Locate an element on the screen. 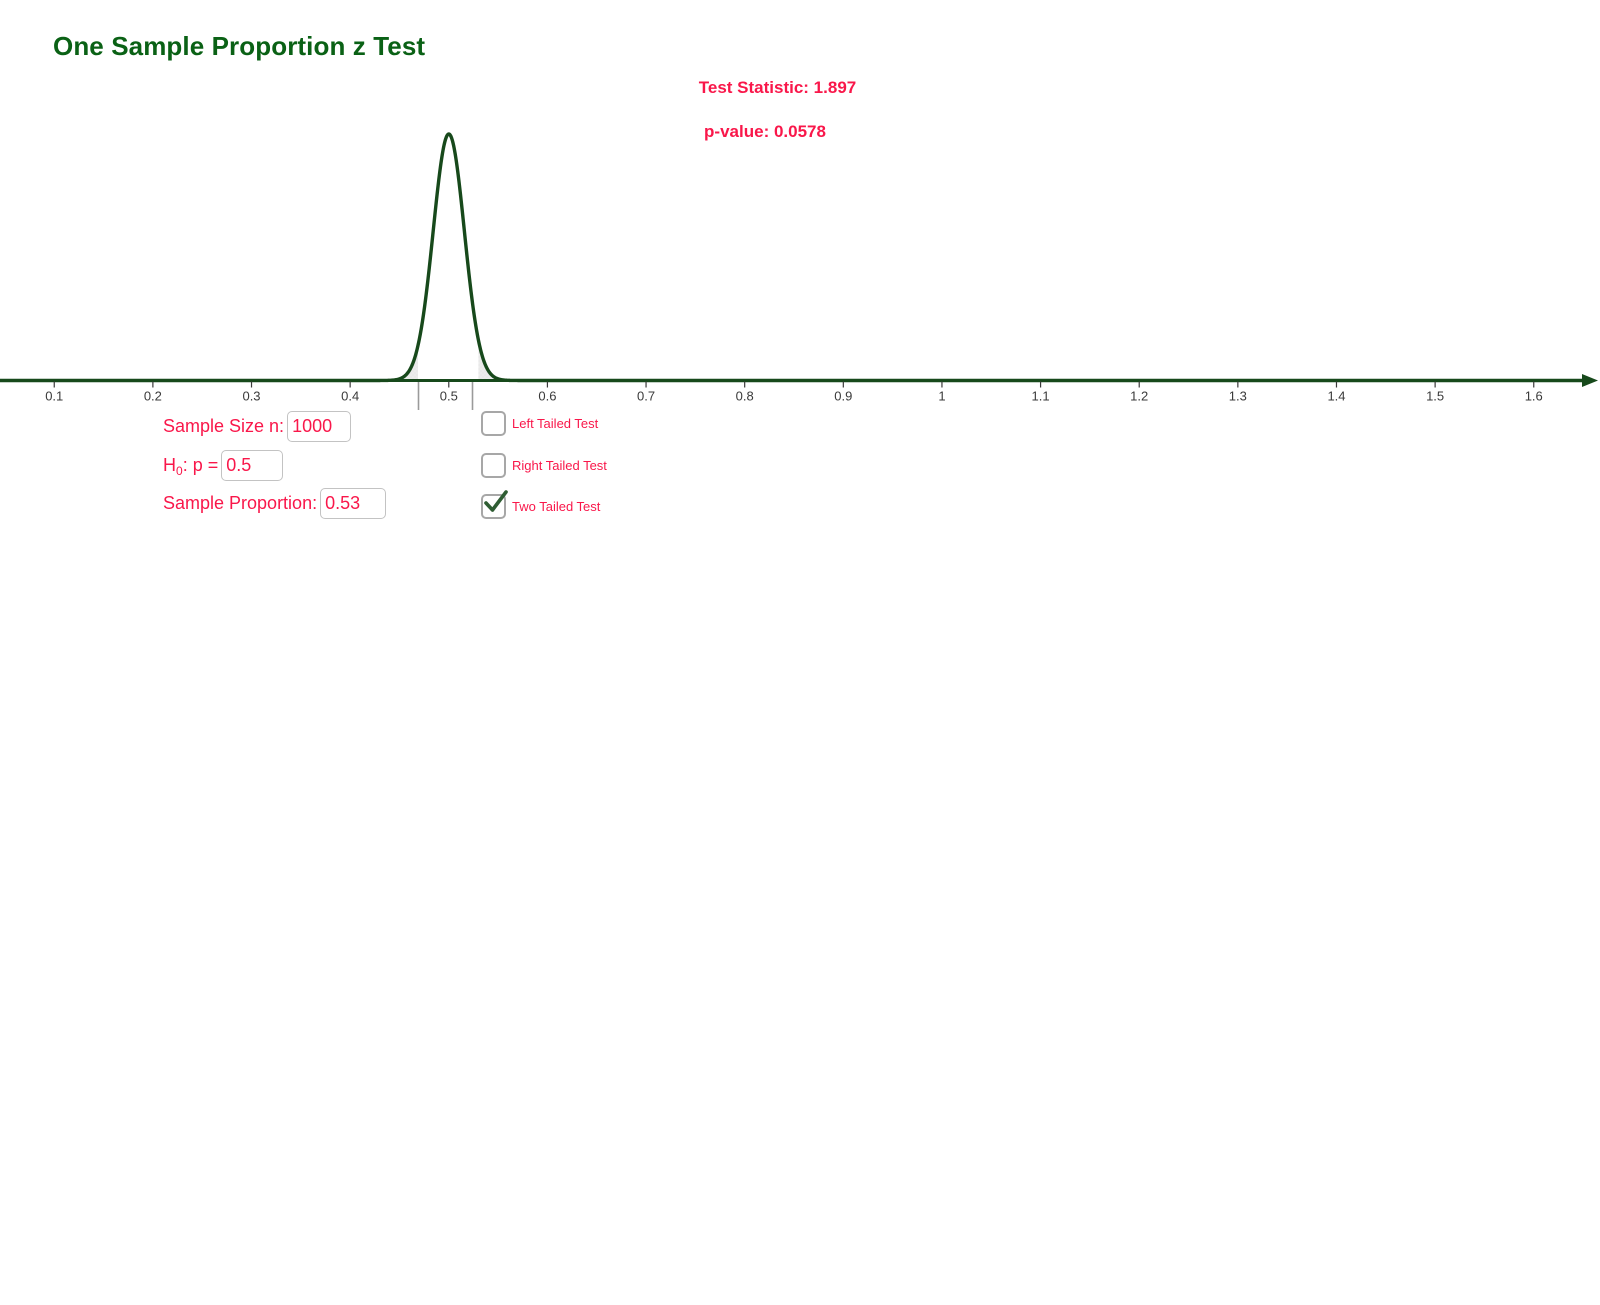  x-axis-arrow-icon is located at coordinates (1590, 380).